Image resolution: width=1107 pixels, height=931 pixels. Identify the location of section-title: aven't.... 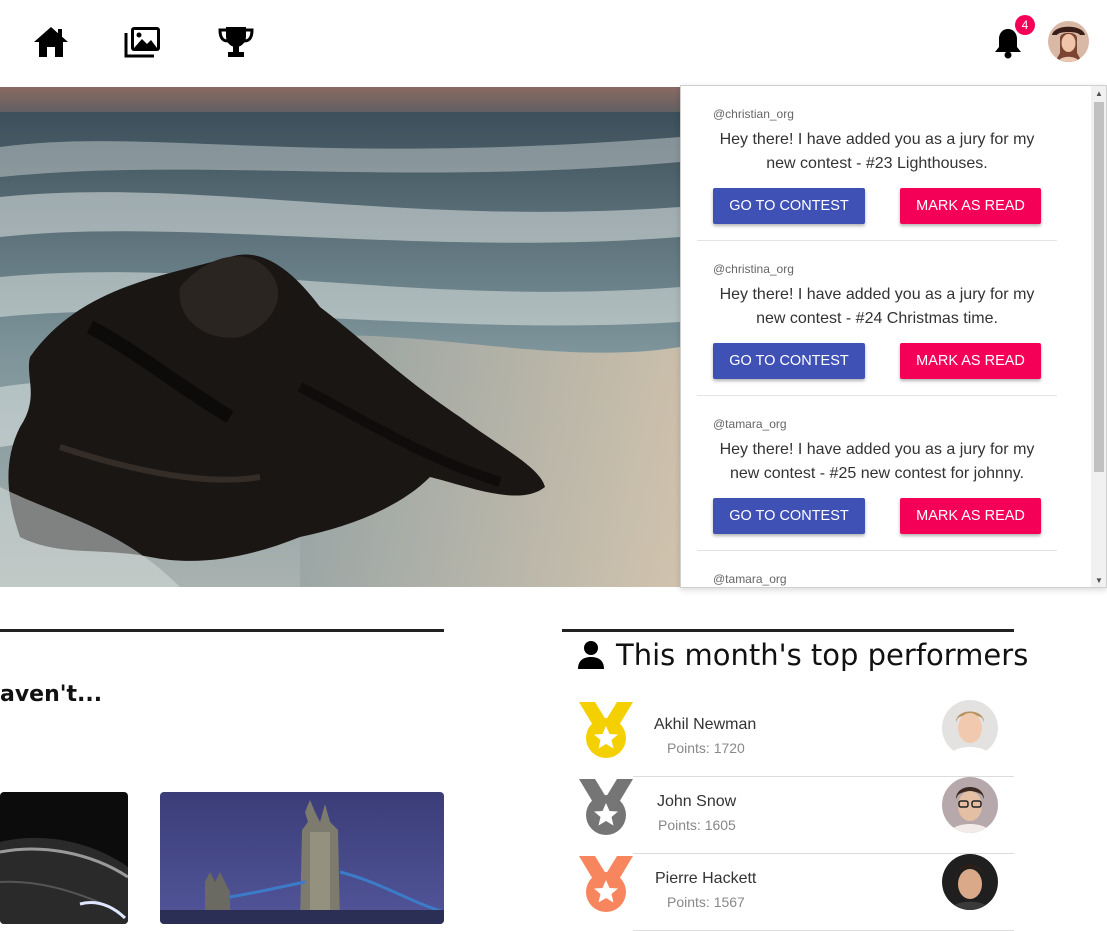
(51, 694).